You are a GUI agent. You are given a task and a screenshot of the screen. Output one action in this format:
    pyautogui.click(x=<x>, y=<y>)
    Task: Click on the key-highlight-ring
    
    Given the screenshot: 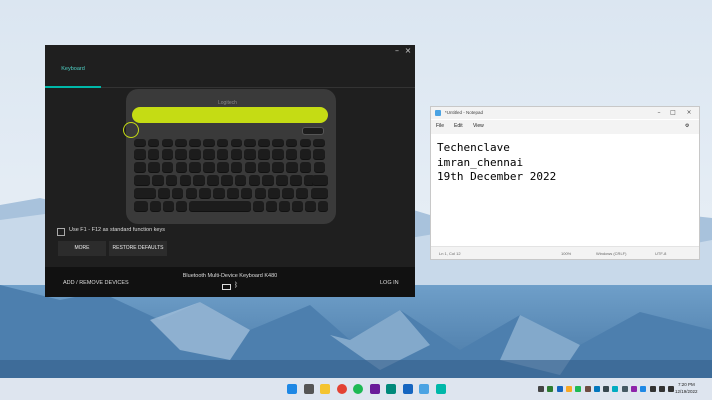 What is the action you would take?
    pyautogui.click(x=131, y=130)
    